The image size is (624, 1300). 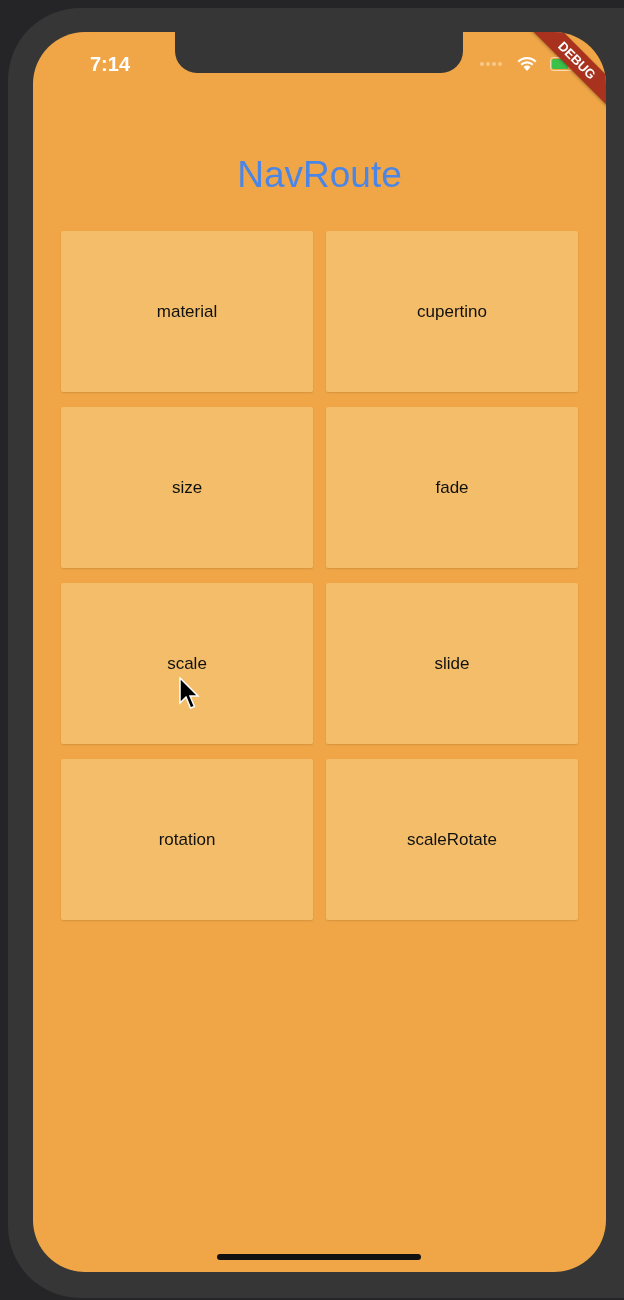 What do you see at coordinates (452, 663) in the screenshot?
I see `nav-button: slide` at bounding box center [452, 663].